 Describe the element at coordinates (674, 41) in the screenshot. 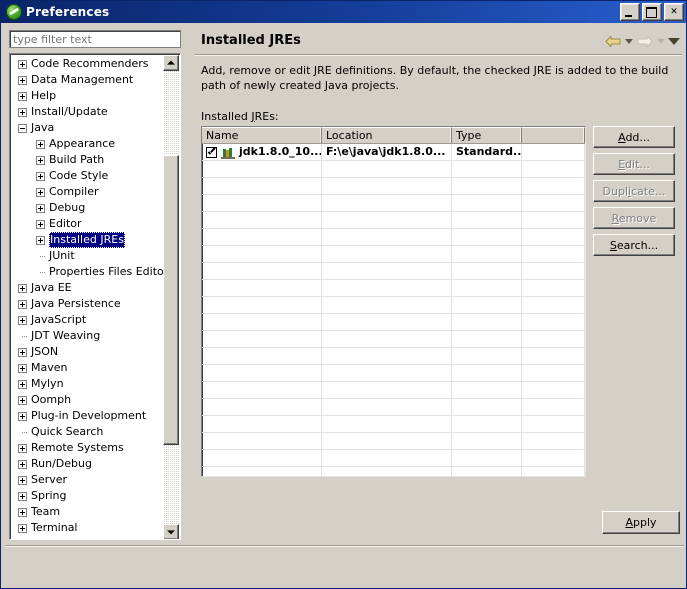

I see `view-menu-triangle-icon` at that location.